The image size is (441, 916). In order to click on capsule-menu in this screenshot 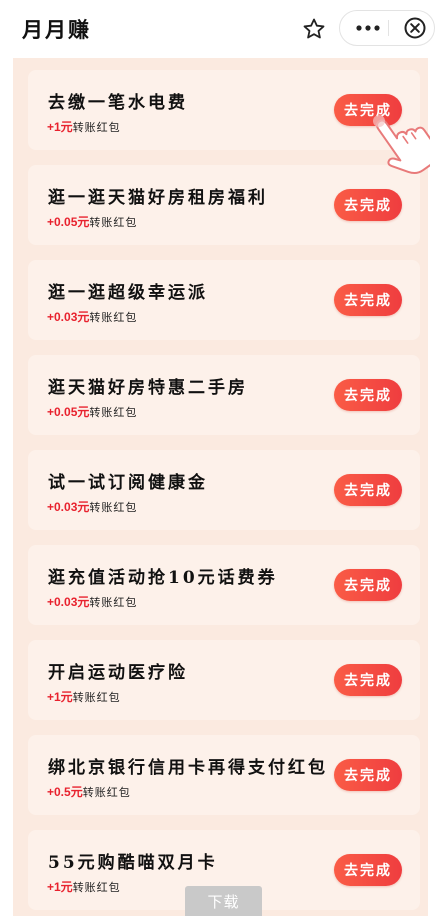, I will do `click(387, 28)`.